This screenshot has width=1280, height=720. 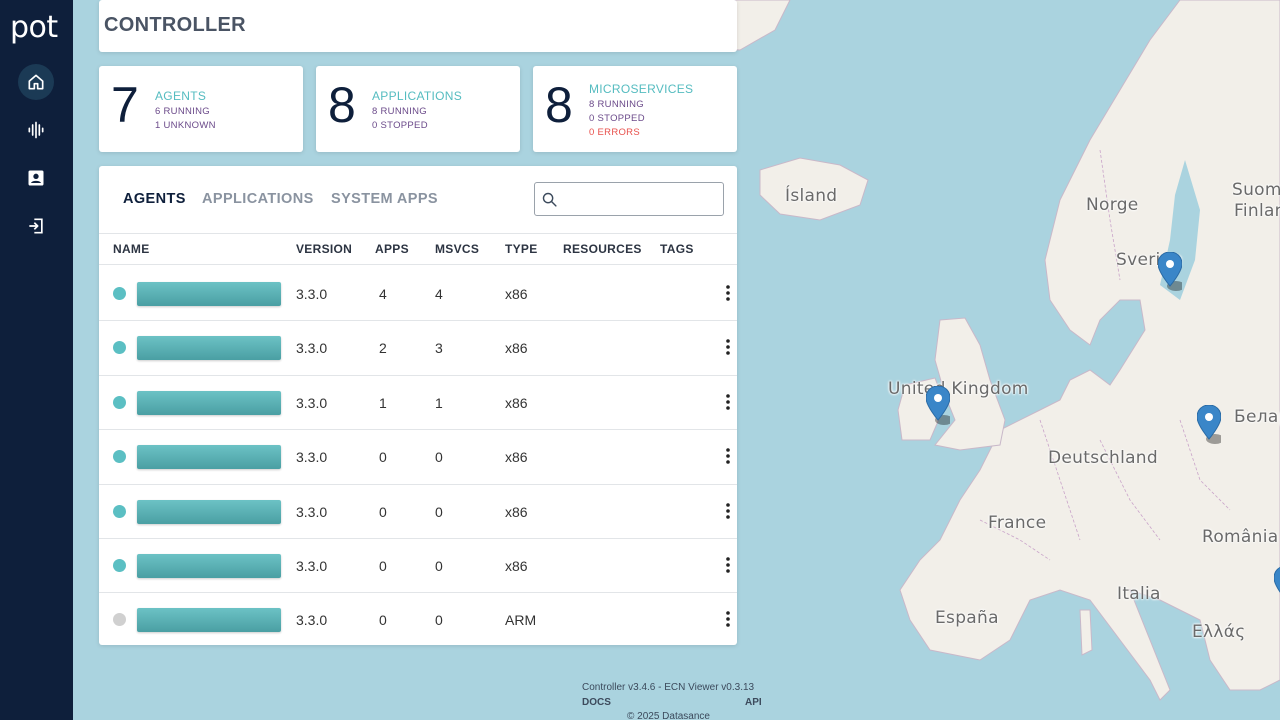 I want to click on agents-stat-card: 7 AGENTS 6 RUNNING 1 UNKNOWN, so click(x=201, y=109).